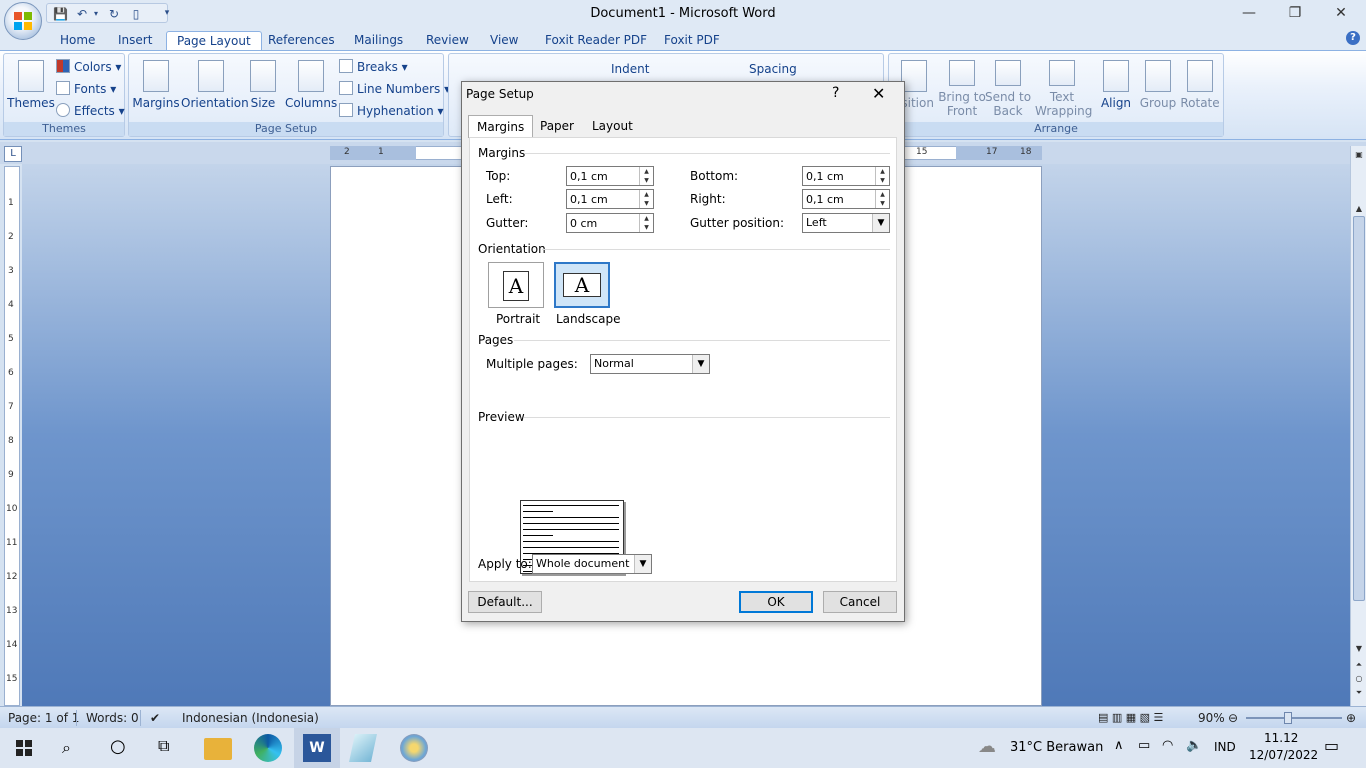  Describe the element at coordinates (163, 746) in the screenshot. I see `task-view-icon: ⧉` at that location.